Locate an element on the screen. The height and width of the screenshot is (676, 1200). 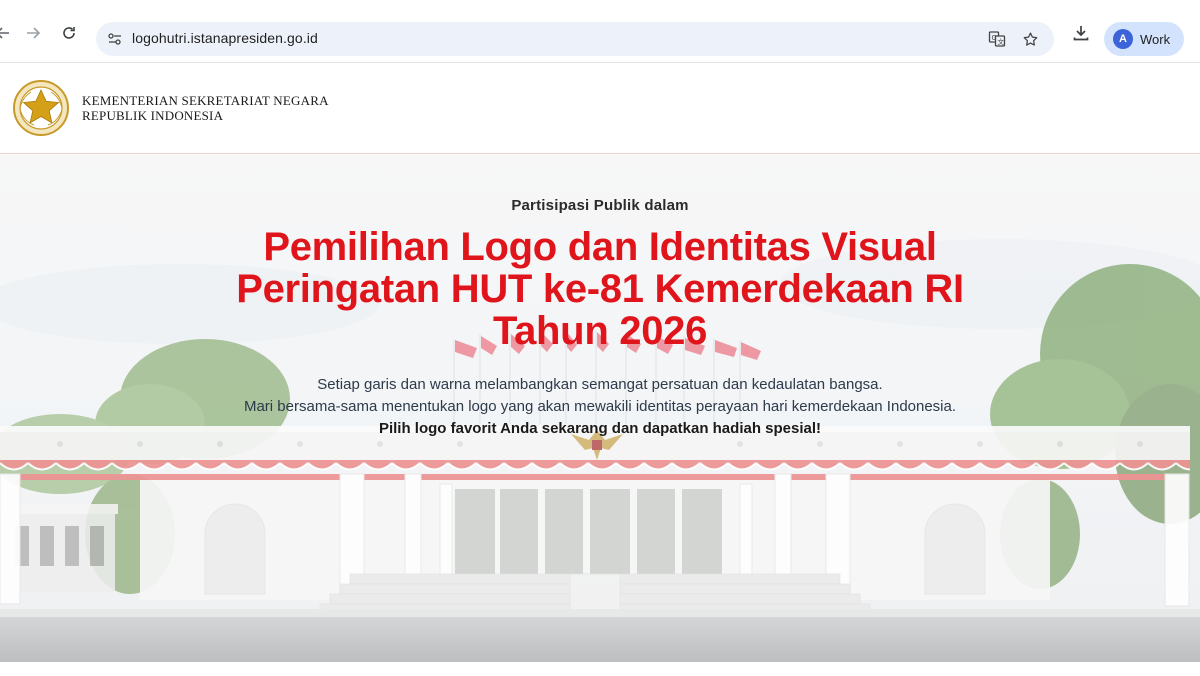
download-icon is located at coordinates (1081, 33).